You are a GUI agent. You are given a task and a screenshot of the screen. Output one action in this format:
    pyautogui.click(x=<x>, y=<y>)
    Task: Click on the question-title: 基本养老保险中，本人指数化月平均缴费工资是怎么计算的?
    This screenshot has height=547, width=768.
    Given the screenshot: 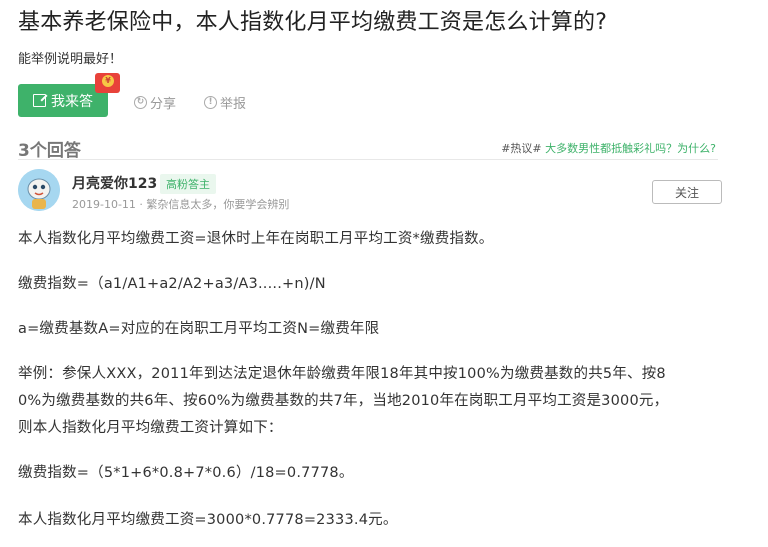 What is the action you would take?
    pyautogui.click(x=313, y=22)
    